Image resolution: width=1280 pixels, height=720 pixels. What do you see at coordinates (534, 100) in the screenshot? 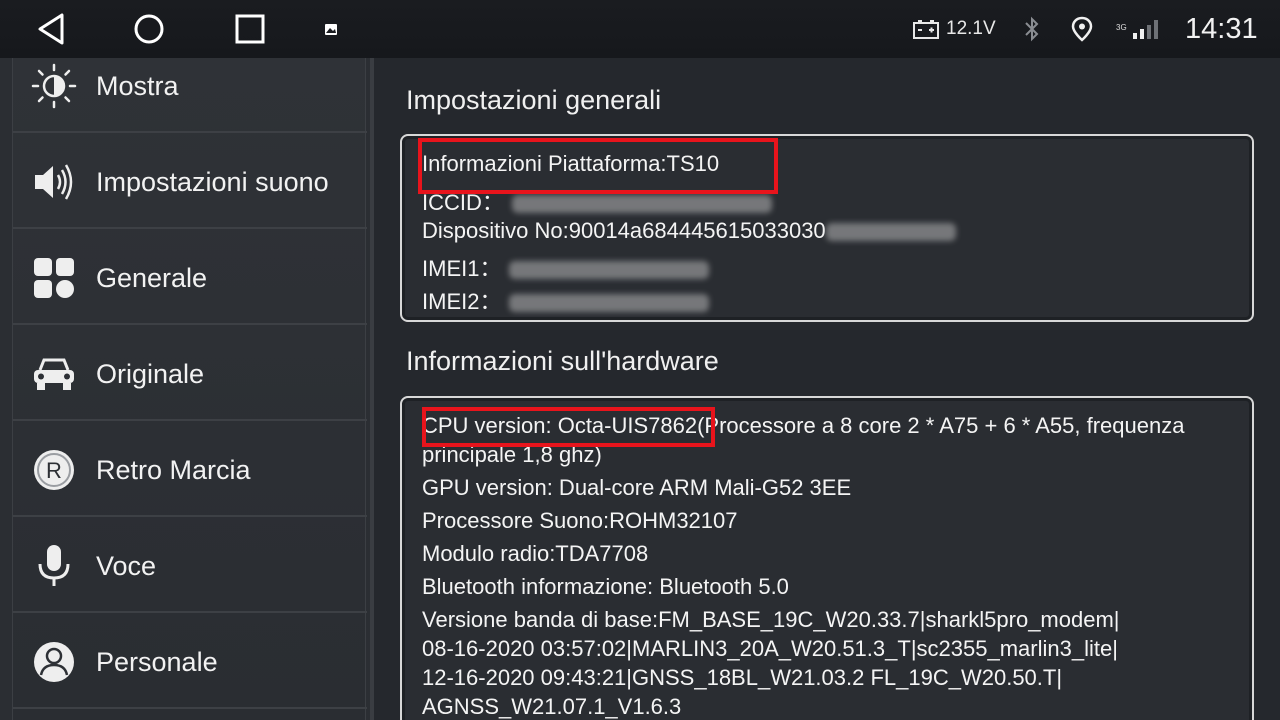
I see `general-settings-title: Impostazioni generali` at bounding box center [534, 100].